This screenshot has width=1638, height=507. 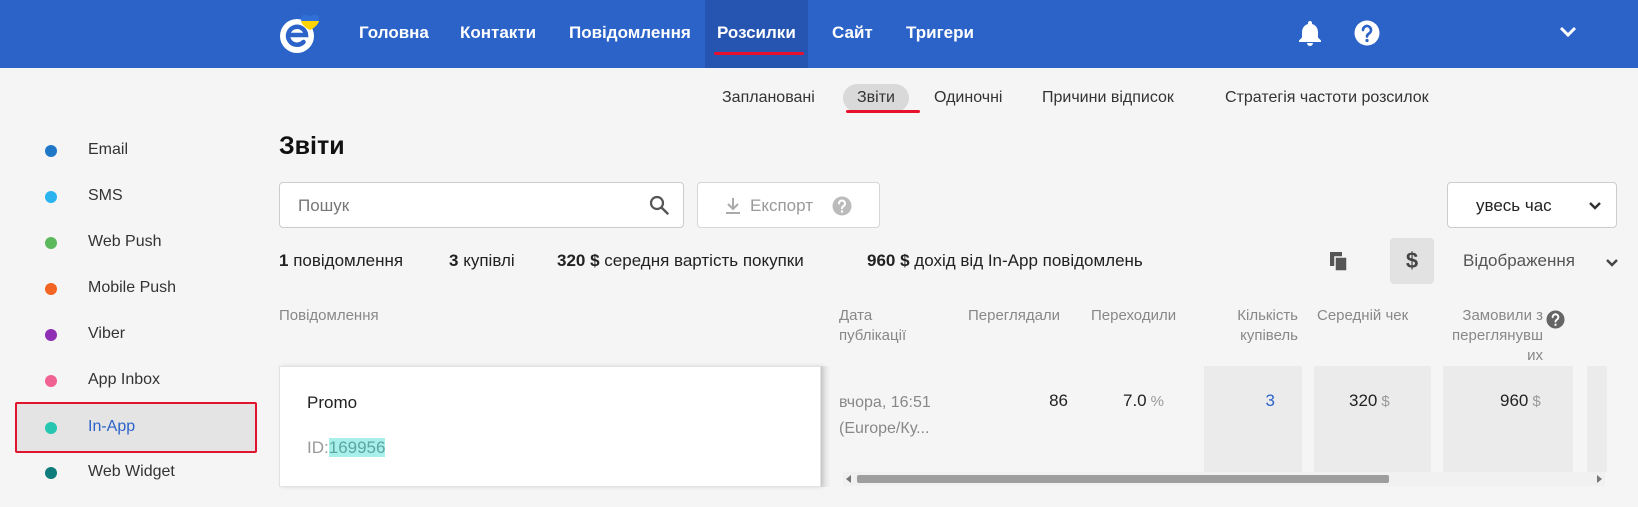 What do you see at coordinates (885, 402) in the screenshot?
I see `cell-date-line: вчора, 16:51` at bounding box center [885, 402].